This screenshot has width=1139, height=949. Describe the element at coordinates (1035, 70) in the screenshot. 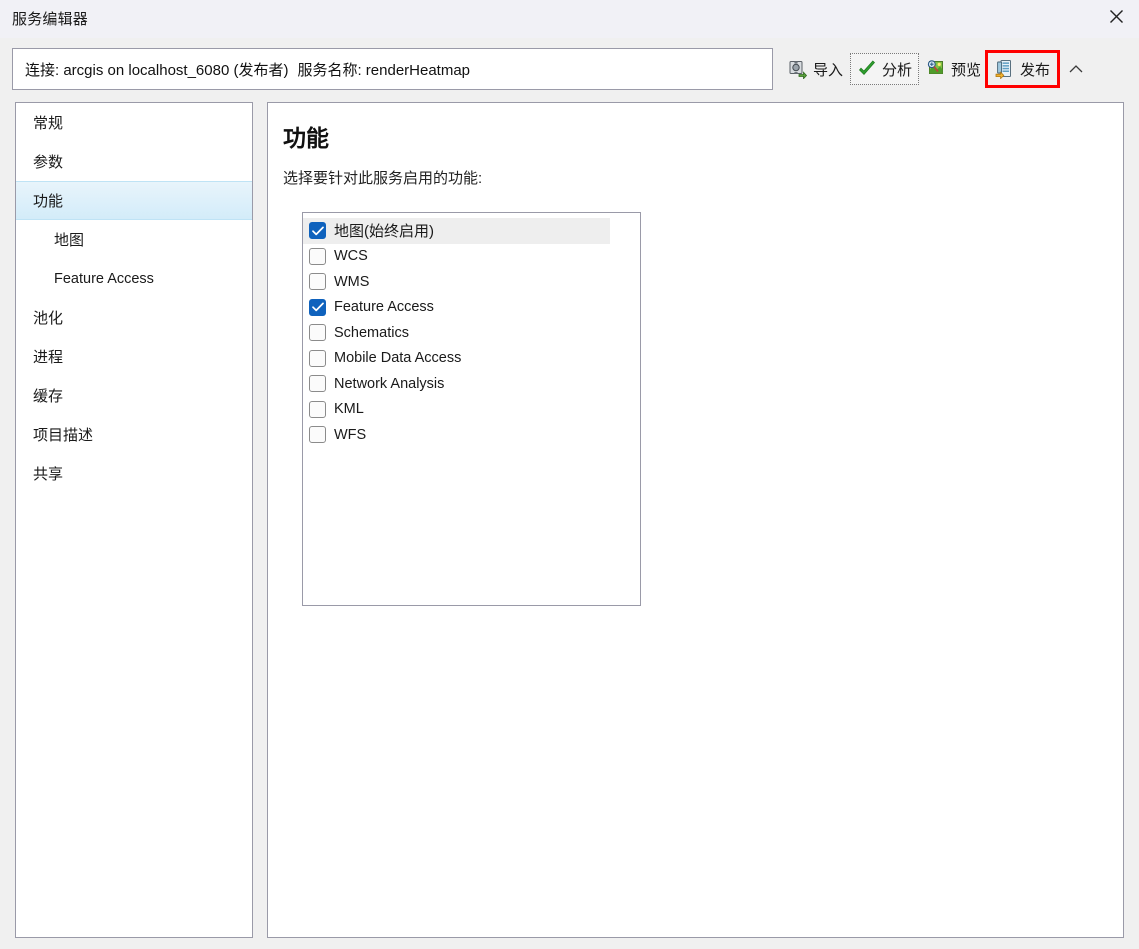

I see `publish-button-label: 发布` at that location.